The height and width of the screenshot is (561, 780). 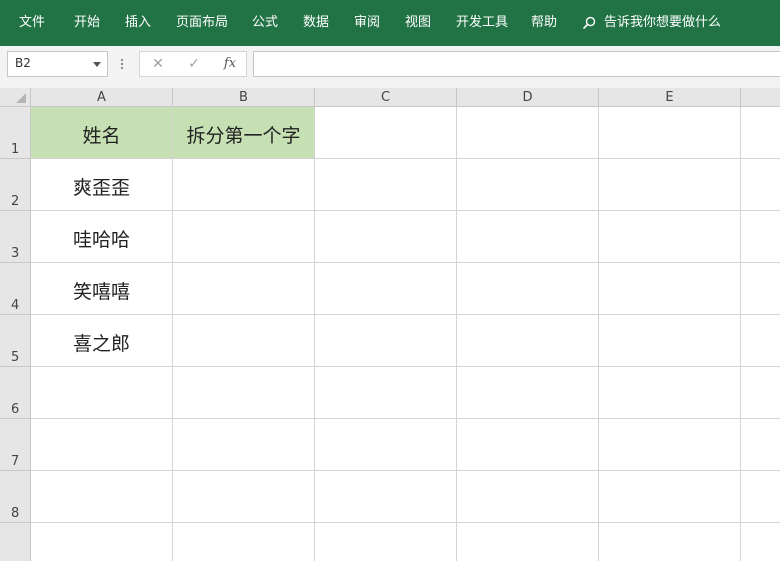 What do you see at coordinates (589, 23) in the screenshot?
I see `search-icon` at bounding box center [589, 23].